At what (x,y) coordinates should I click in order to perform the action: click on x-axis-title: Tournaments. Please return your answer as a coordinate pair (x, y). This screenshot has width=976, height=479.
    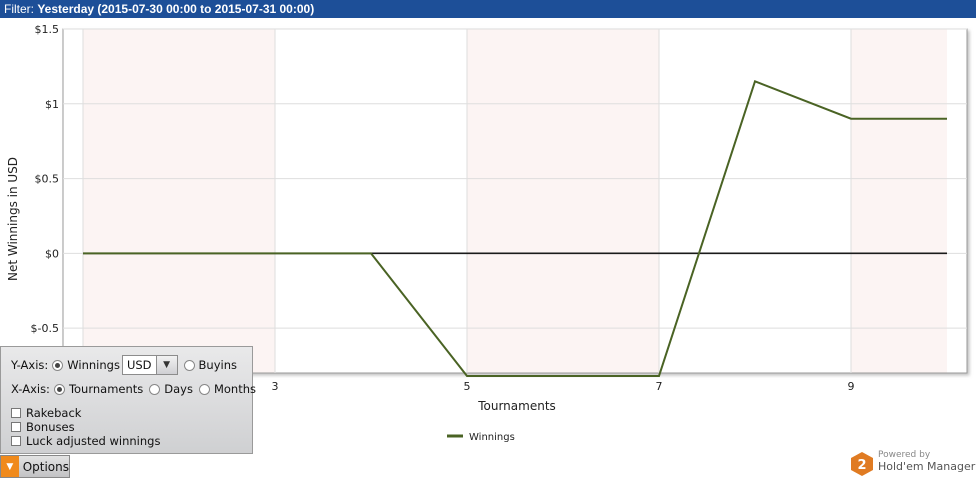
    Looking at the image, I should click on (516, 406).